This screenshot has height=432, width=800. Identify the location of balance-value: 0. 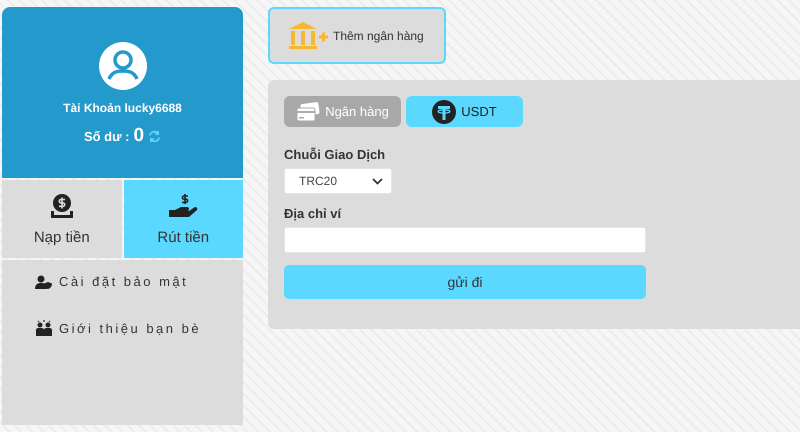
(138, 136).